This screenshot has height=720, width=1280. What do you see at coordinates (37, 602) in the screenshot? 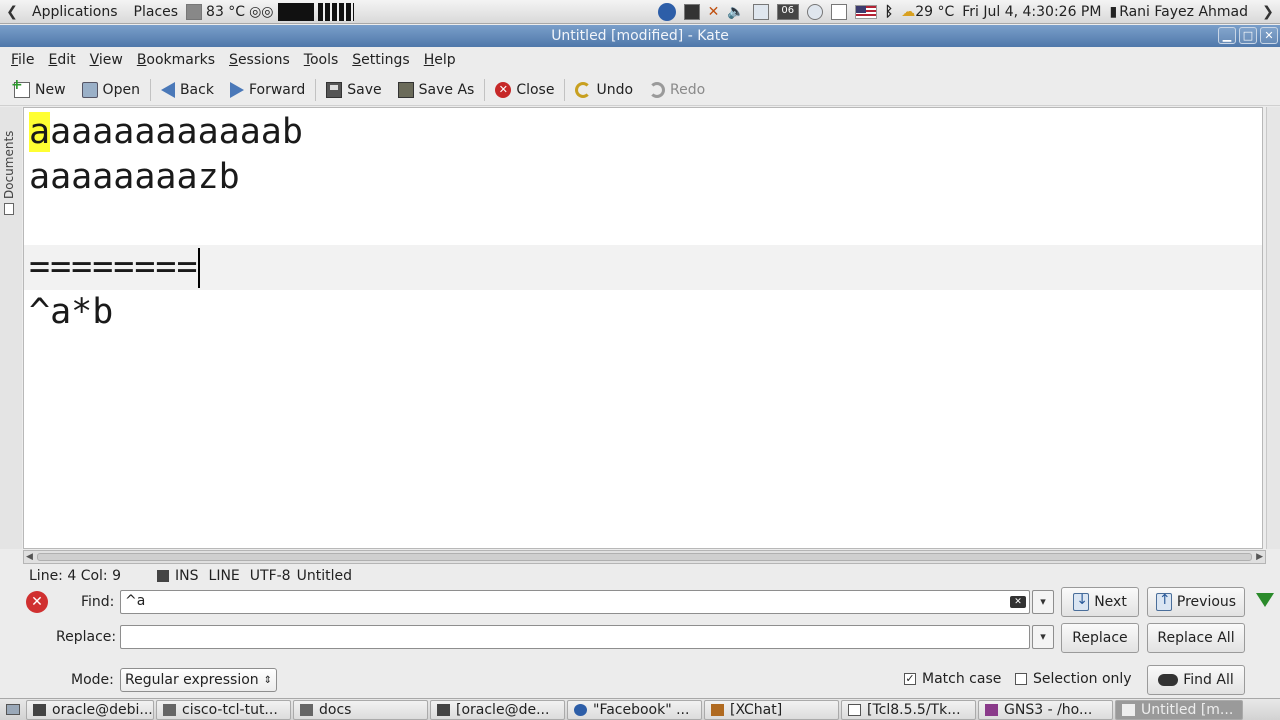
I see `close-search-icon: ✕` at bounding box center [37, 602].